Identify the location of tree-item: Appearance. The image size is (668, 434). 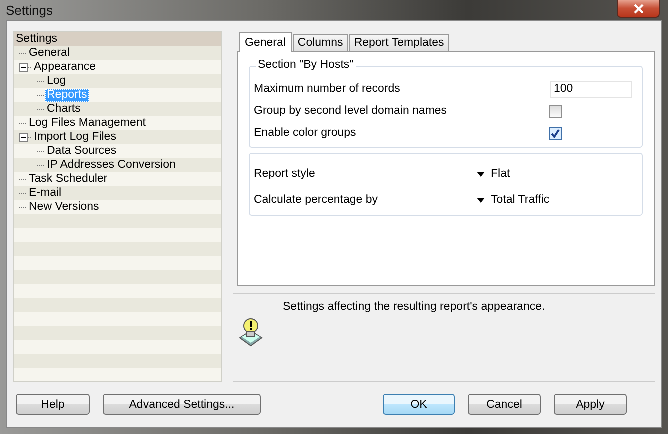
(65, 67).